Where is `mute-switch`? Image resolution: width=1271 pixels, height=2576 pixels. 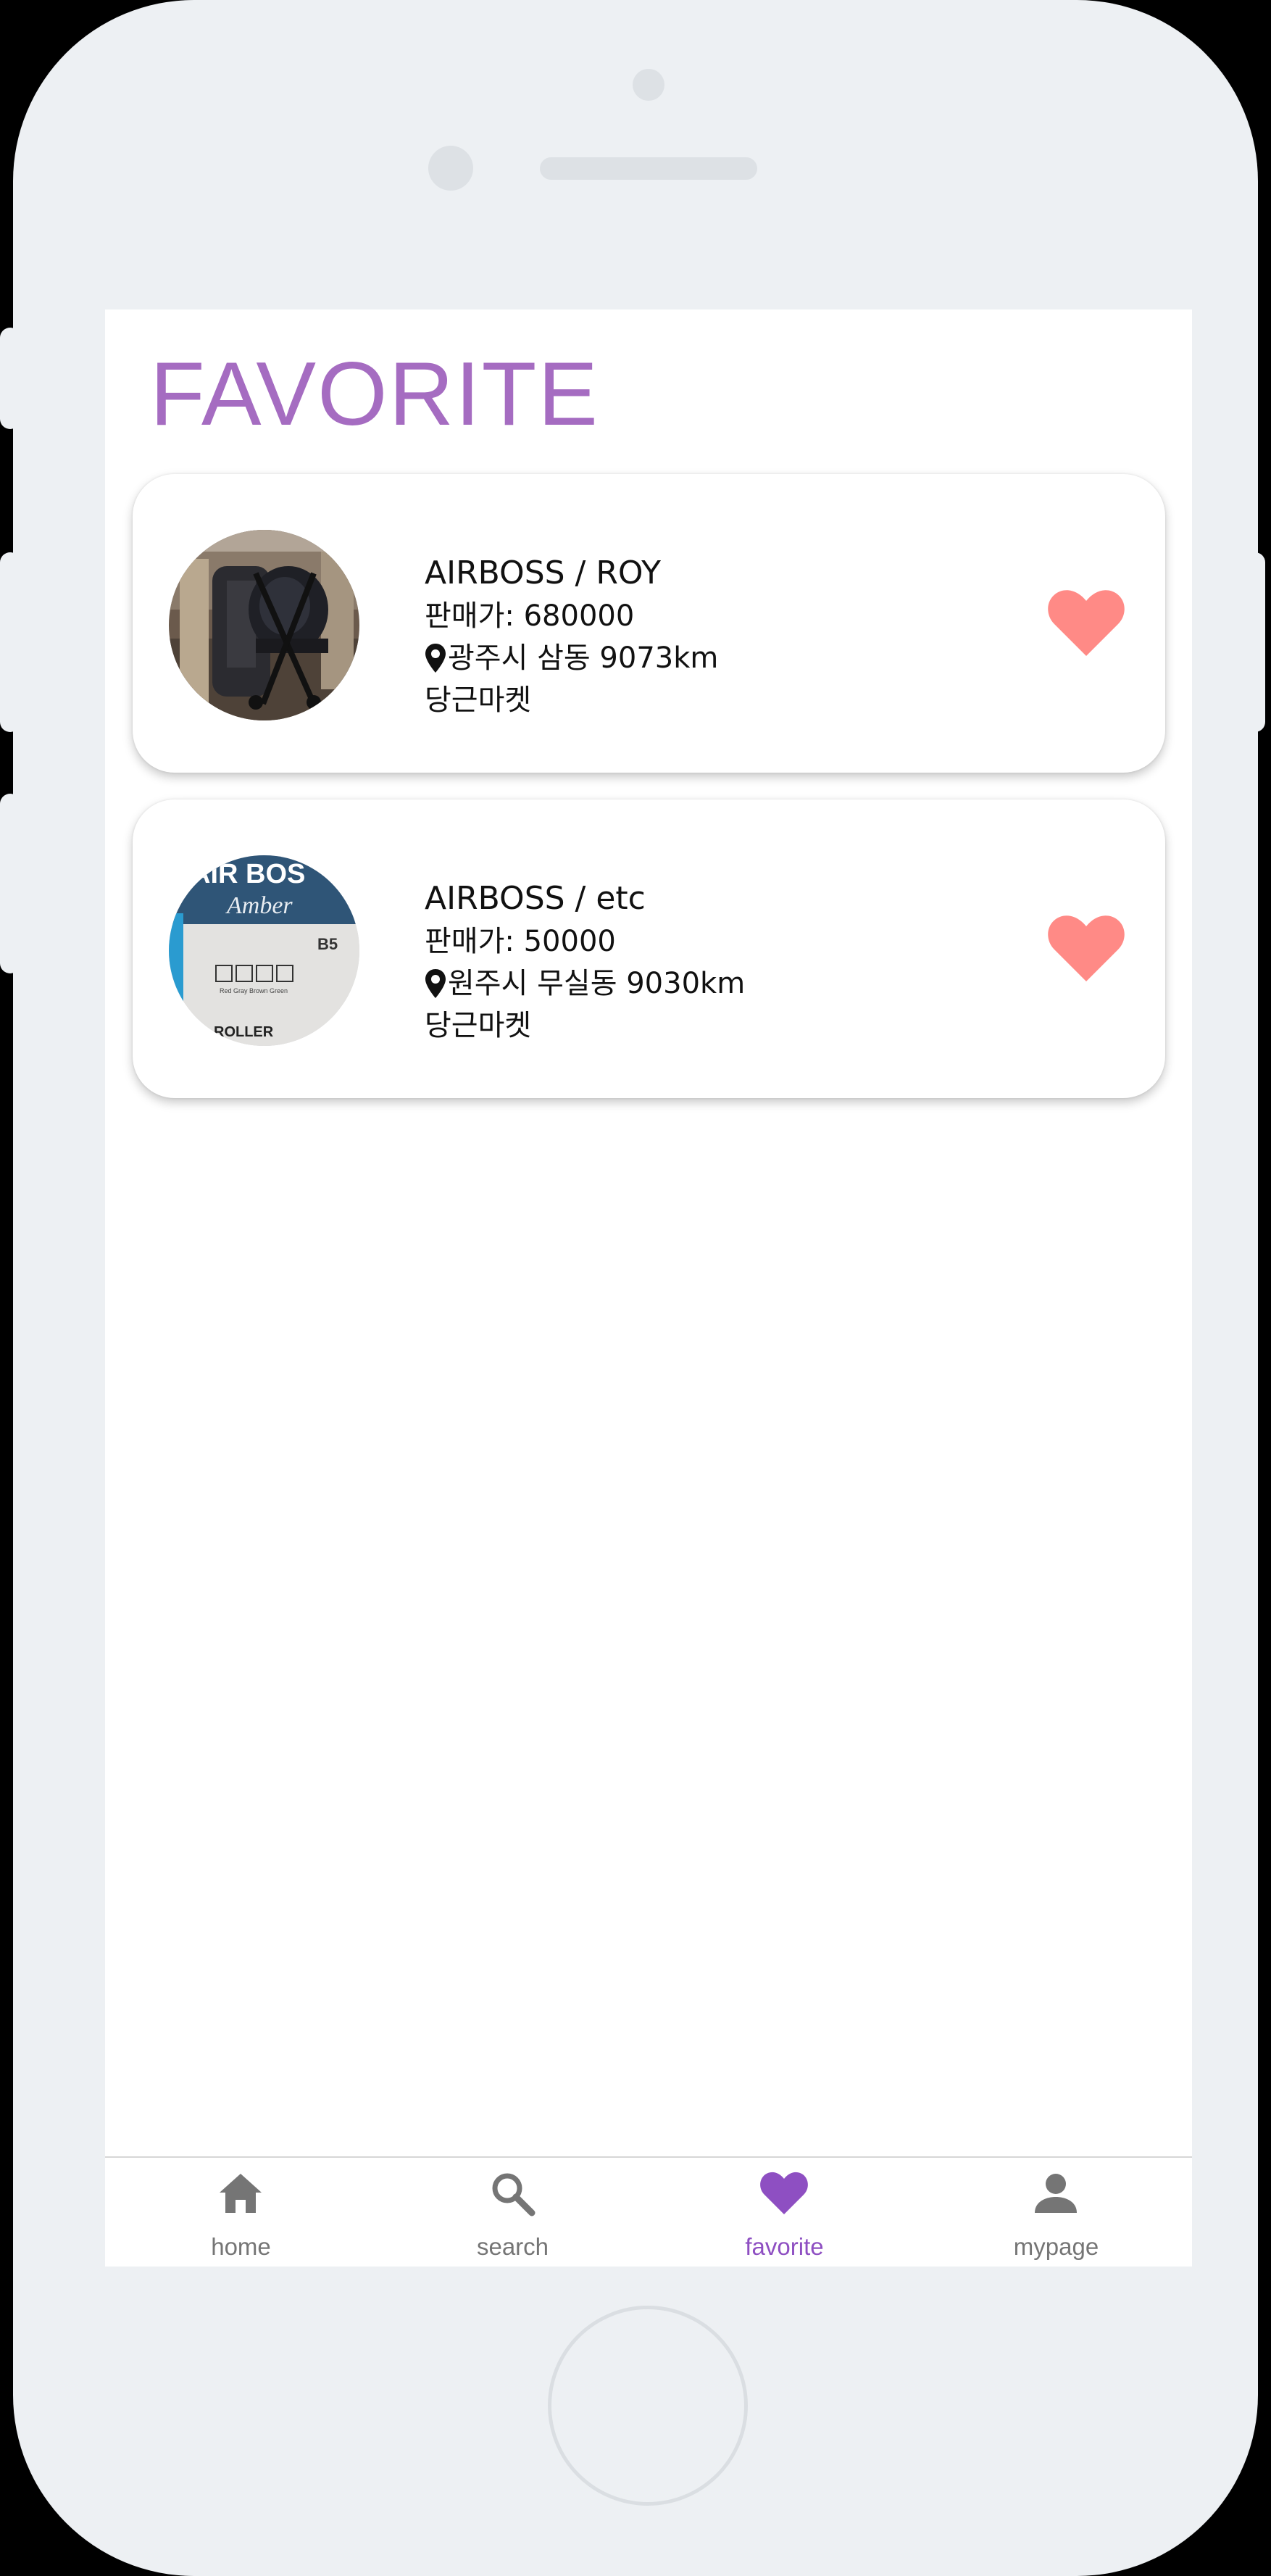 mute-switch is located at coordinates (10, 378).